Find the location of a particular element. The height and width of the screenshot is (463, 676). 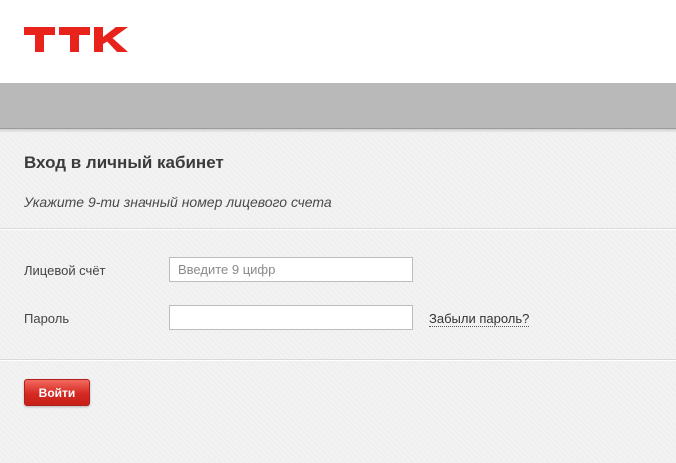

navigation-band is located at coordinates (338, 106).